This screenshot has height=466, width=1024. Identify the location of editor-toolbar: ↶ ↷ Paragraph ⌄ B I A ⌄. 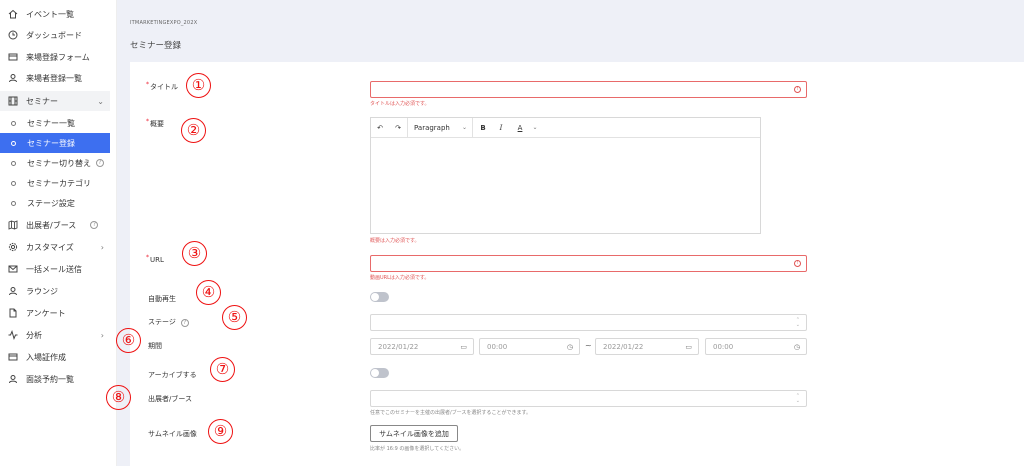
(565, 127).